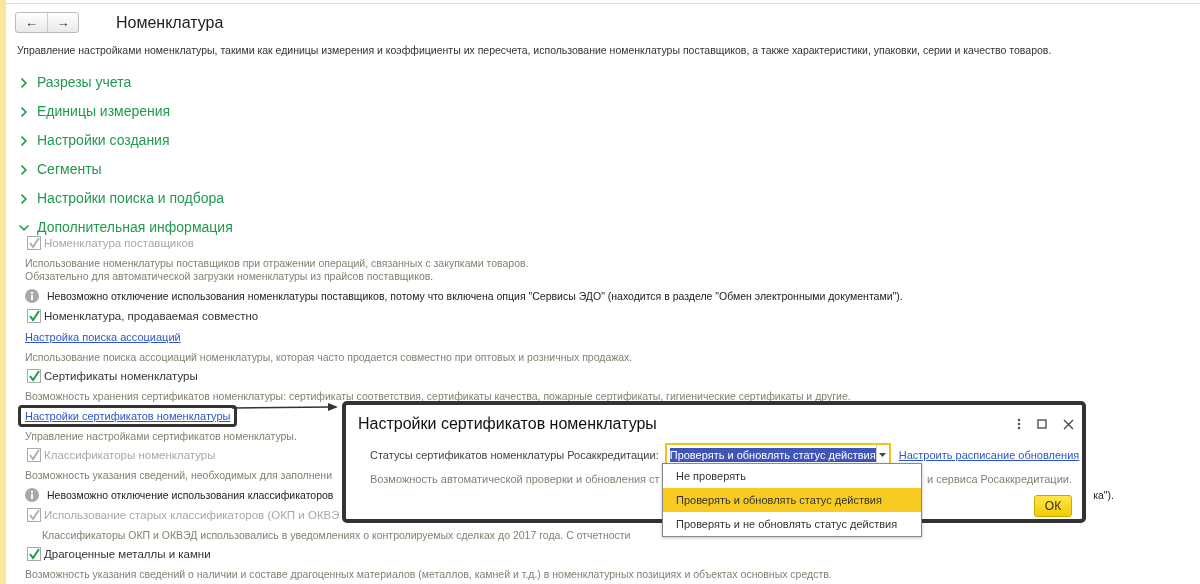 This screenshot has height=584, width=1200. What do you see at coordinates (603, 82) in the screenshot?
I see `section-header: Разрезы учета` at bounding box center [603, 82].